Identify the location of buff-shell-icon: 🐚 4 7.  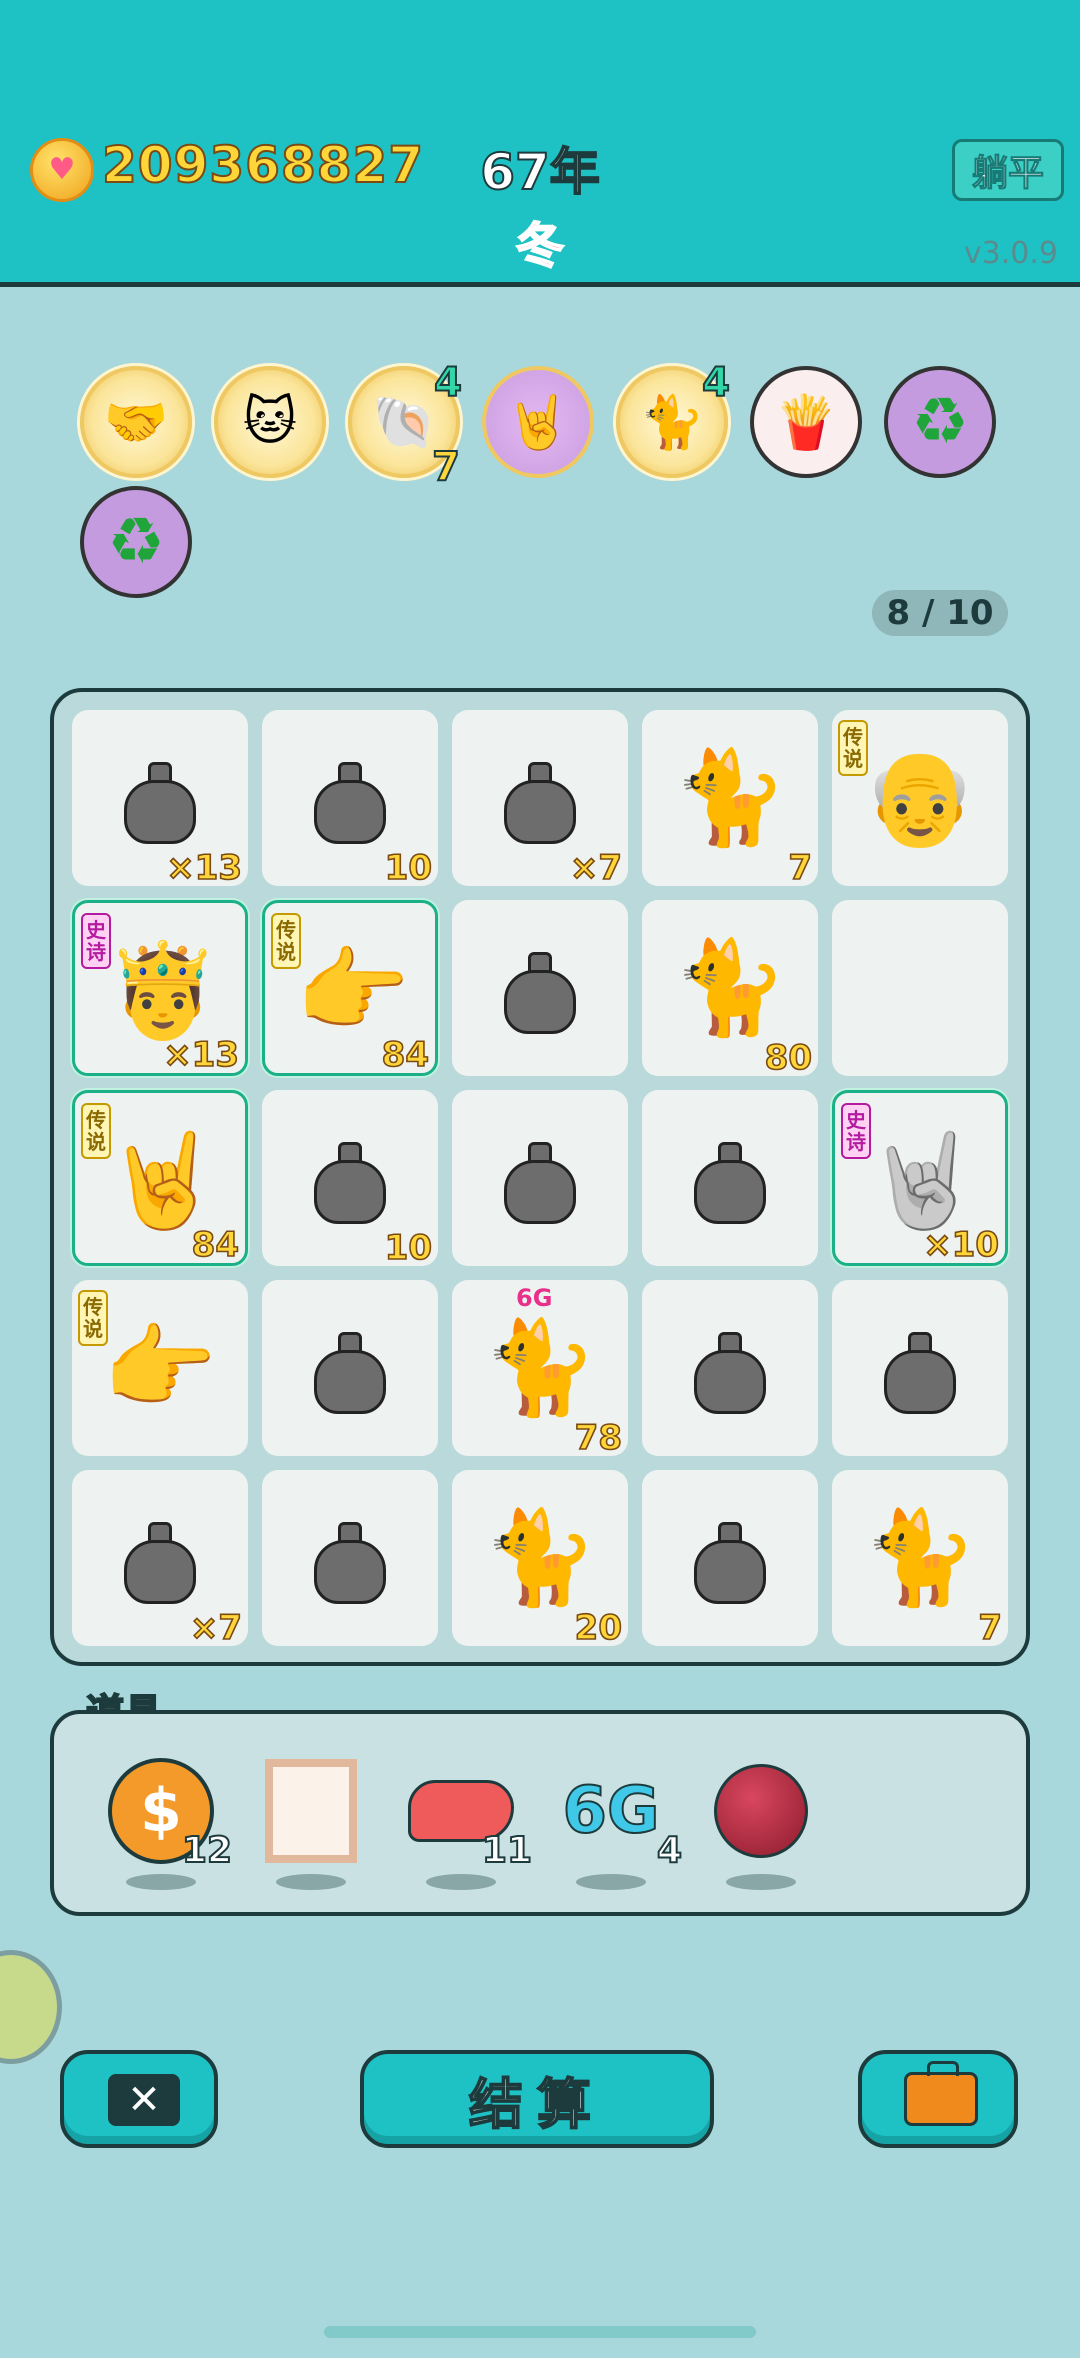
(405, 425).